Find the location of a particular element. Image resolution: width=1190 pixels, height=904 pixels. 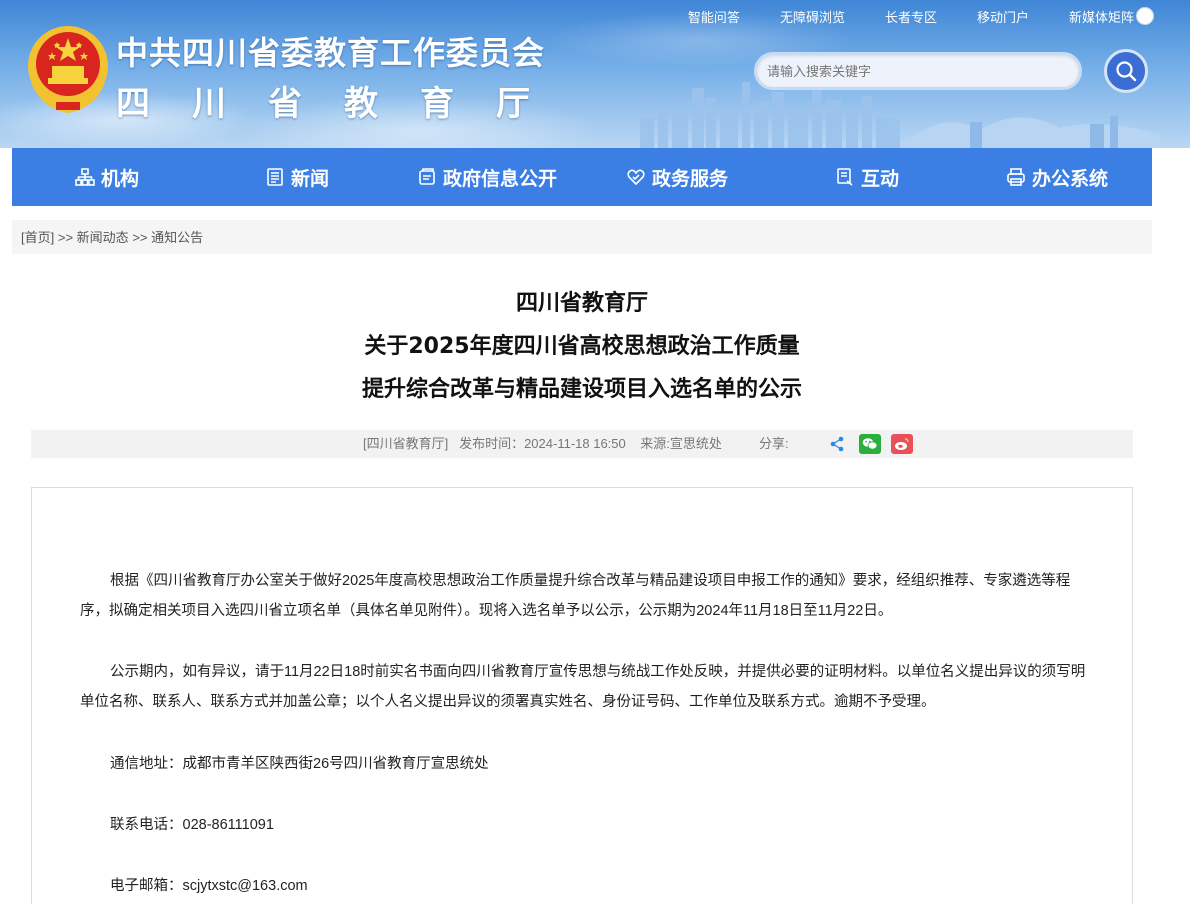

wechat-icon is located at coordinates (870, 444).